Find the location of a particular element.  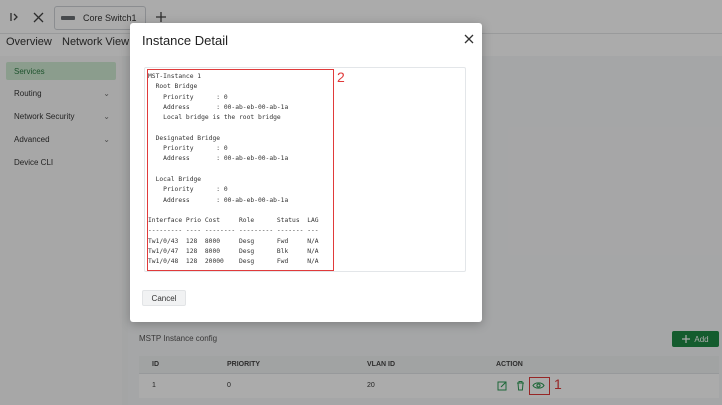

cli-output-line: Interface Prio Cost Role Status LAG is located at coordinates (233, 221).